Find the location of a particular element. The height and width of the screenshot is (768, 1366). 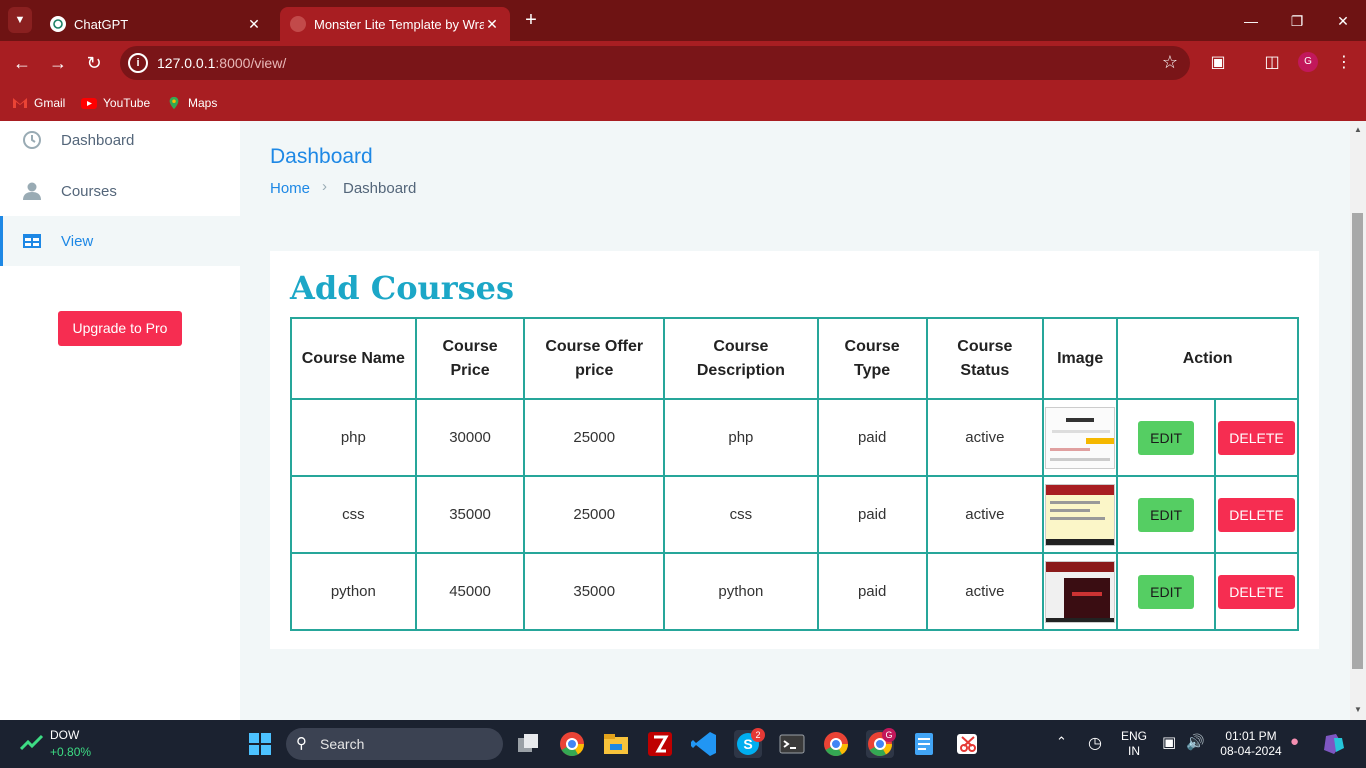

bookmark-label: YouTube is located at coordinates (127, 103).